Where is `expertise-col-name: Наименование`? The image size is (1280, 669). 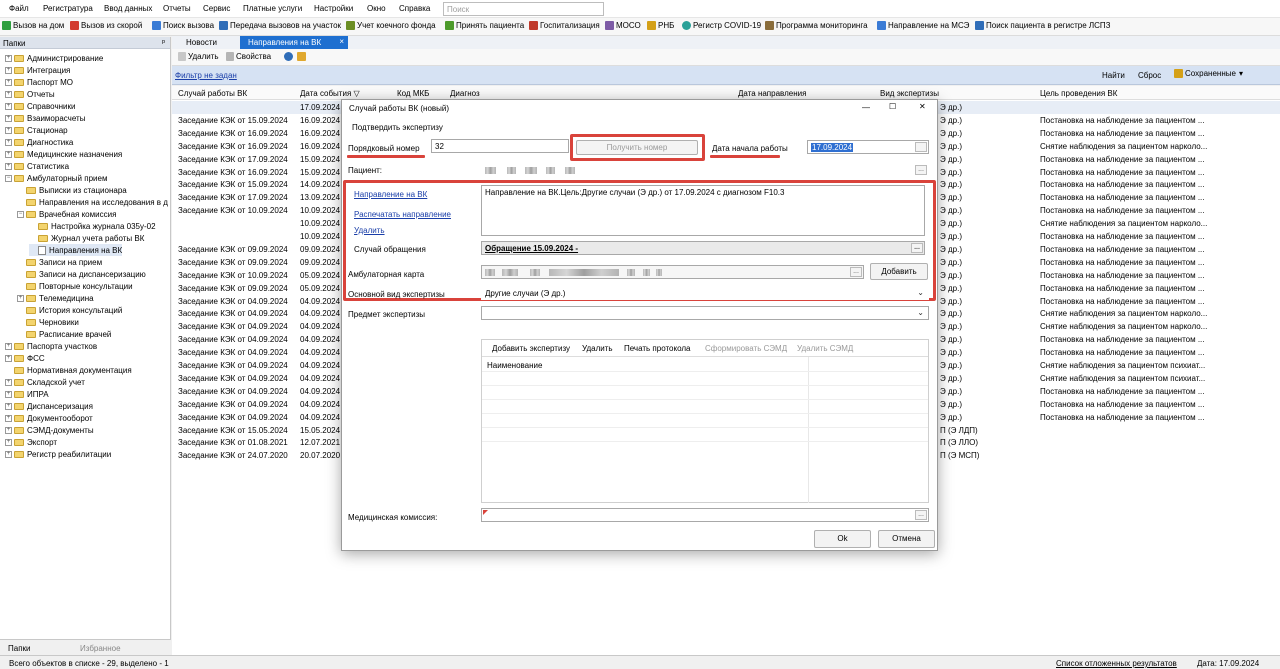 expertise-col-name: Наименование is located at coordinates (514, 365).